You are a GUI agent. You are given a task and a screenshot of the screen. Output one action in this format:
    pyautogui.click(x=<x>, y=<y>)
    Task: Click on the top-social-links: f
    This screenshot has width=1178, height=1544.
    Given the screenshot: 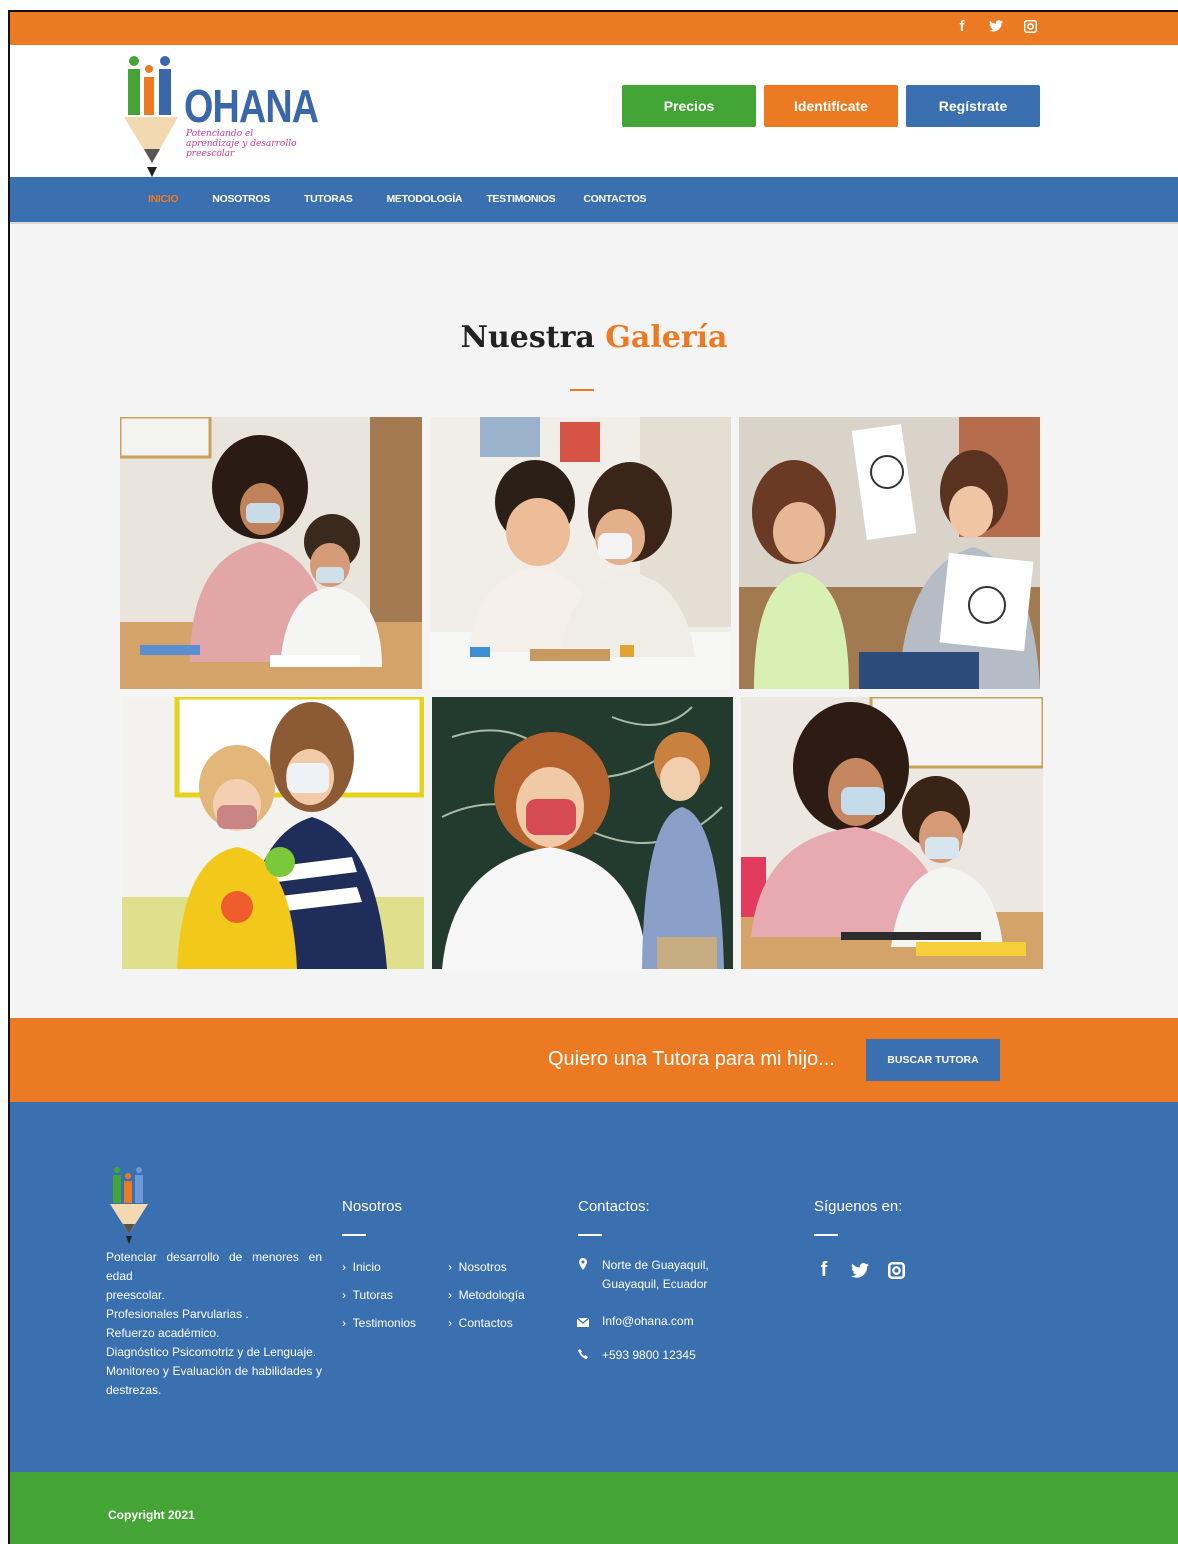 What is the action you would take?
    pyautogui.click(x=996, y=26)
    